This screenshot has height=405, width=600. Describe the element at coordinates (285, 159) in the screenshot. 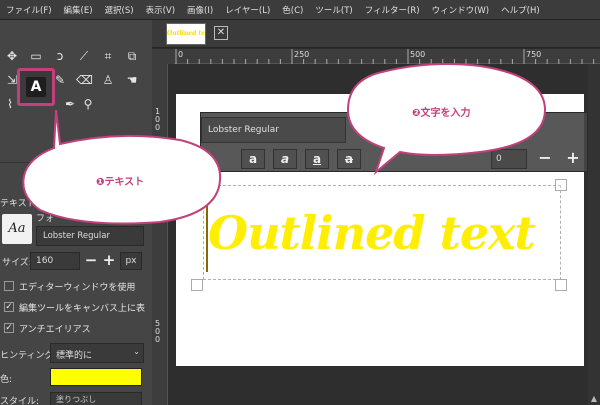

I see `italic-button: a` at that location.